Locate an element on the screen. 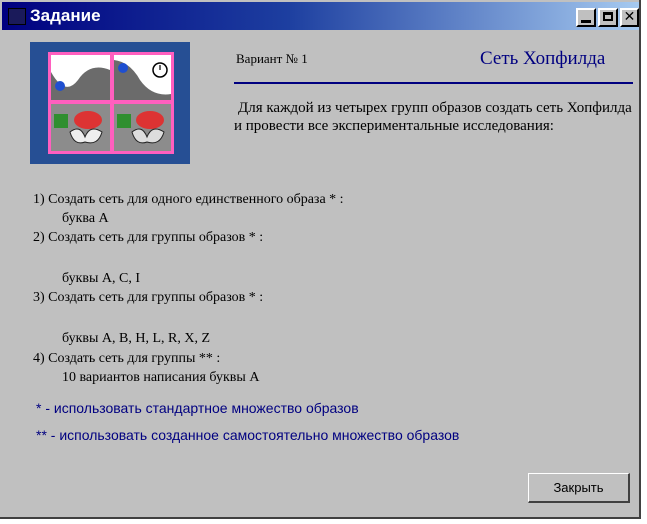  task-1-detail: буква А is located at coordinates (85, 218).